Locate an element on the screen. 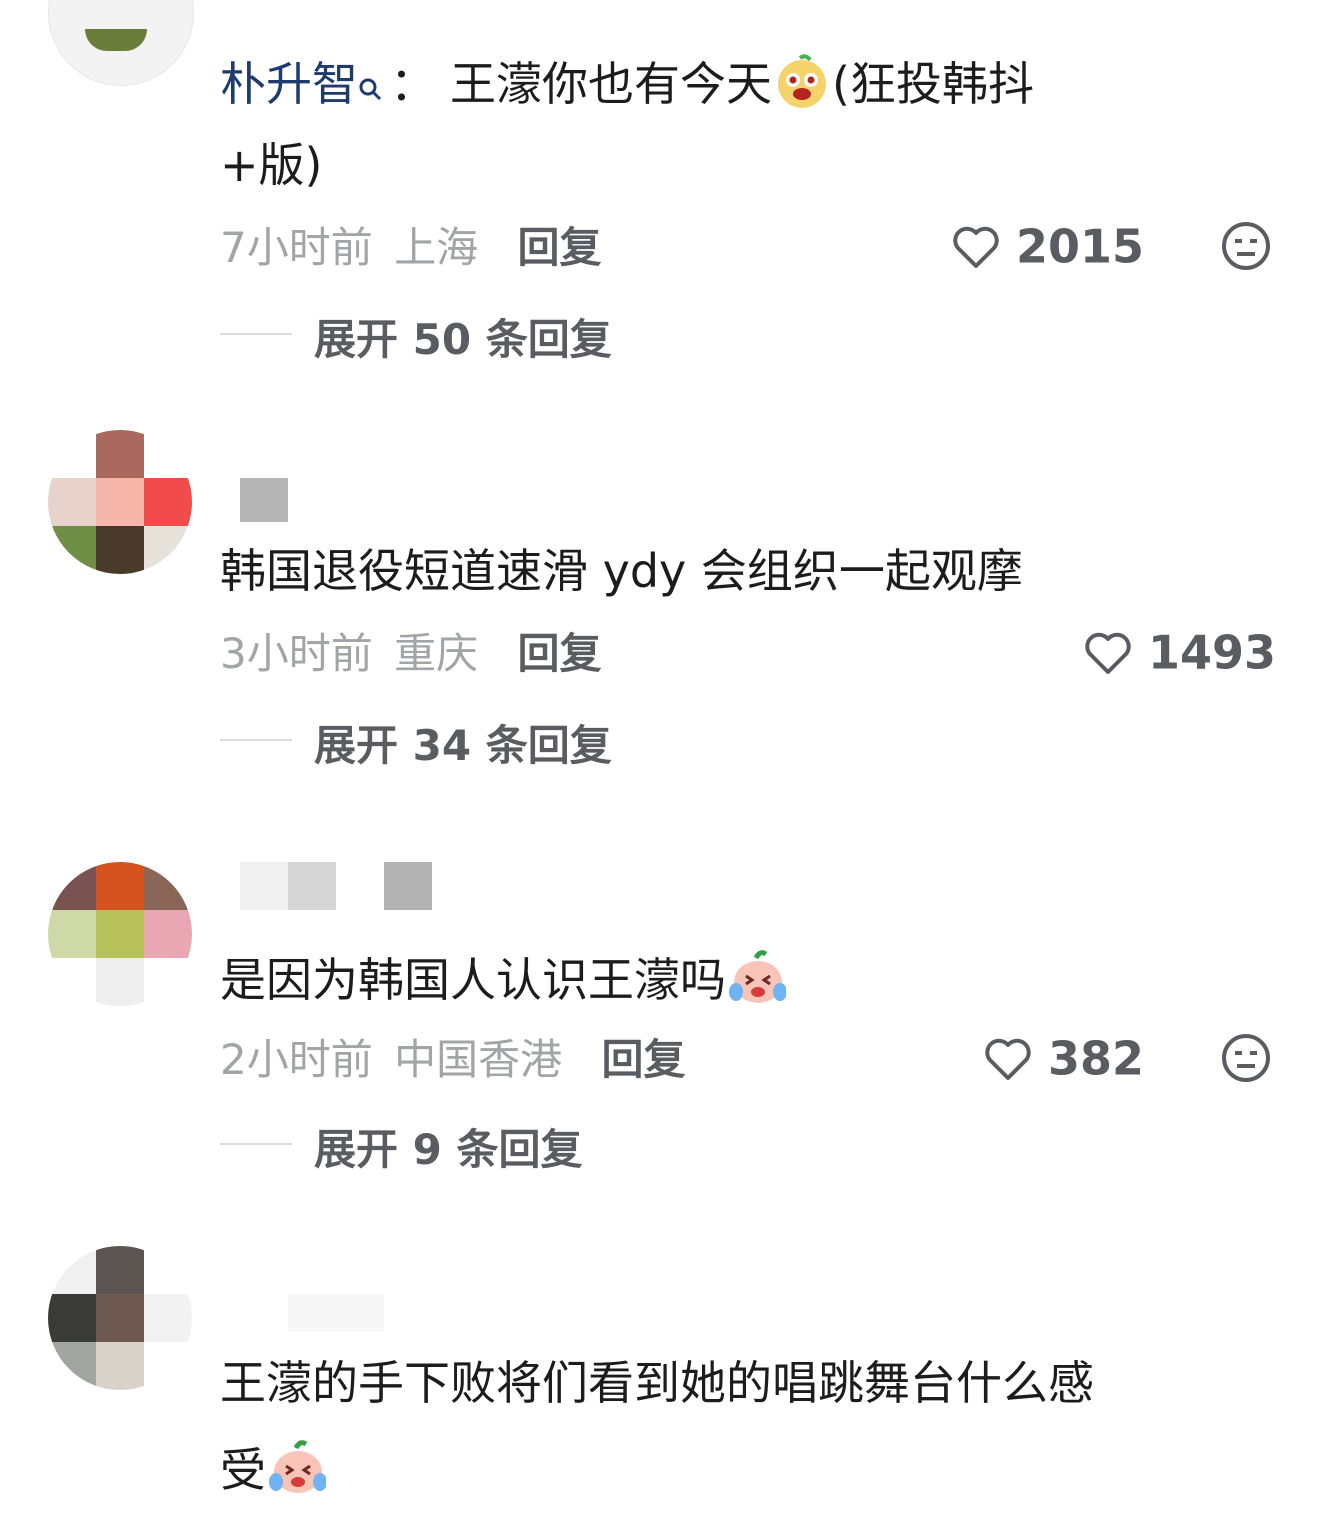 The height and width of the screenshot is (1534, 1320). comment-meta: 7小时前 上海 回复 is located at coordinates (410, 244).